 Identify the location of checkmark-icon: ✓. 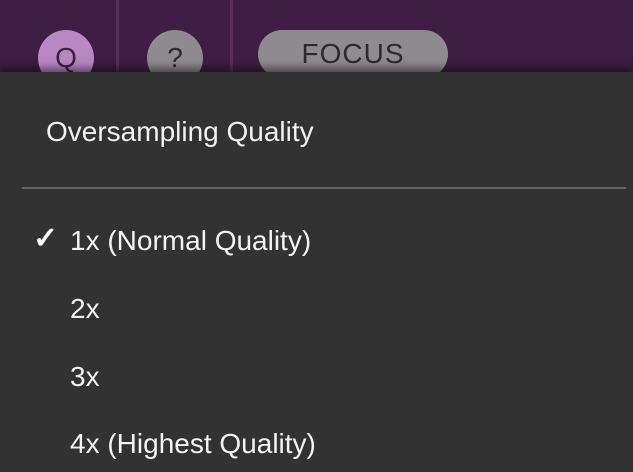
(46, 238).